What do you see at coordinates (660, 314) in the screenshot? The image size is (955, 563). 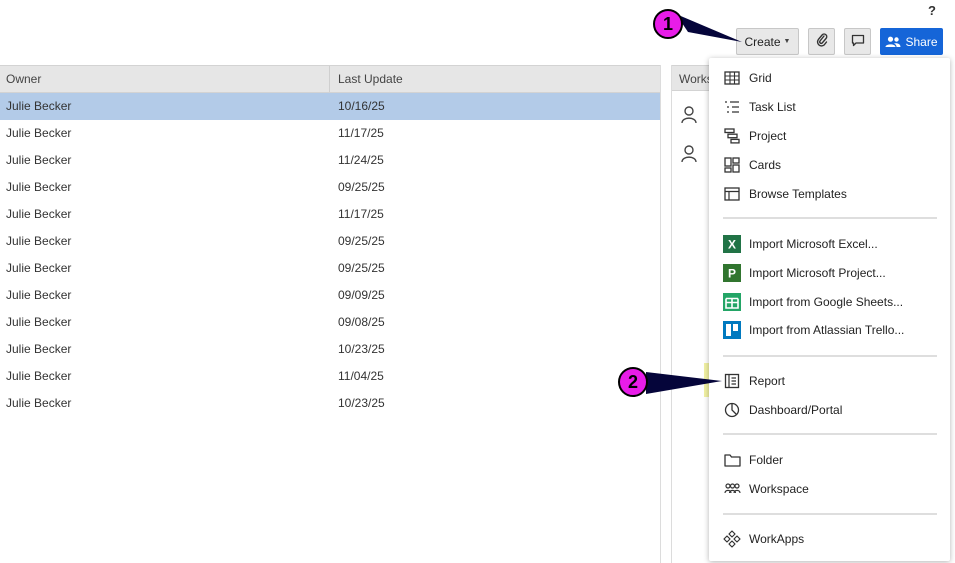 I see `table-border` at bounding box center [660, 314].